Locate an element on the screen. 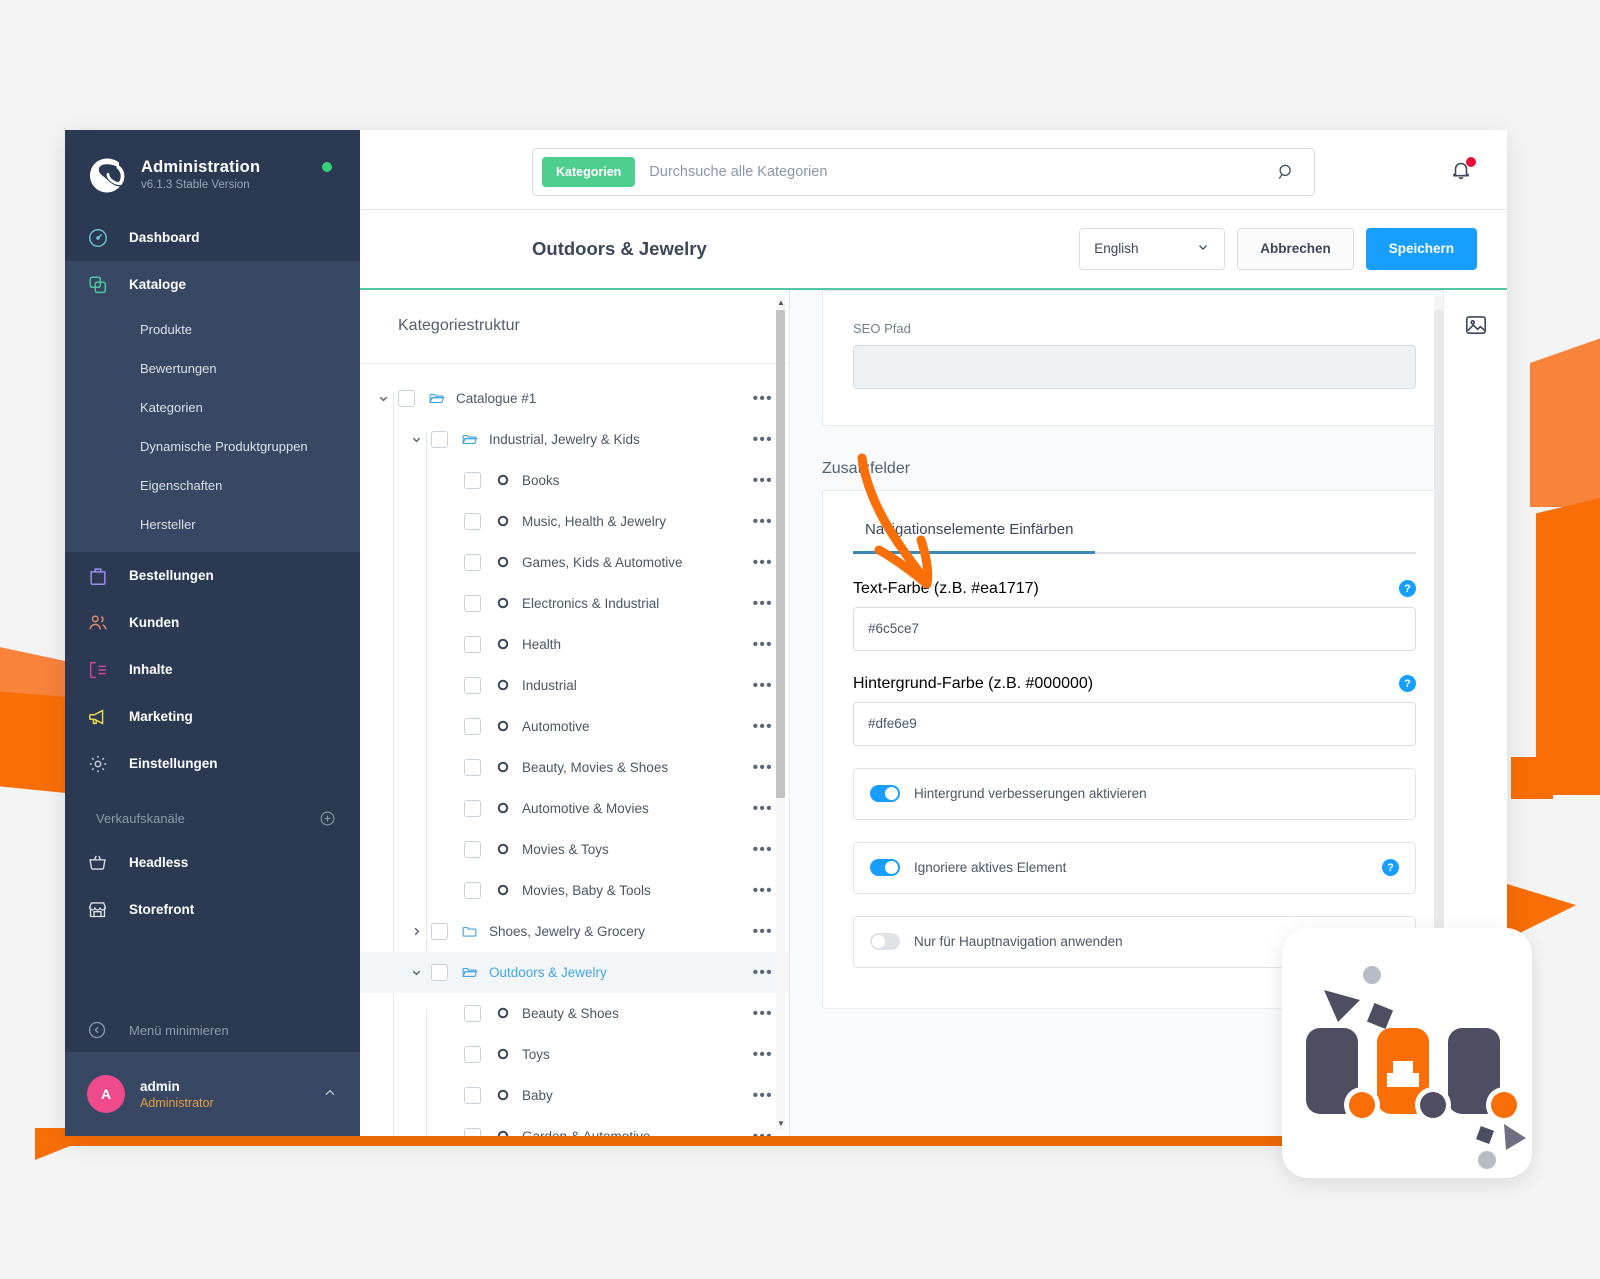  notifications-button is located at coordinates (1462, 170).